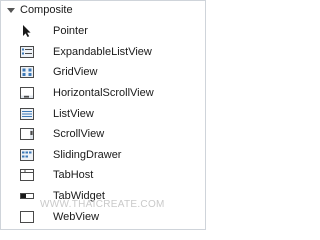 The image size is (320, 240). I want to click on palette-item-webview: WebView, so click(103, 216).